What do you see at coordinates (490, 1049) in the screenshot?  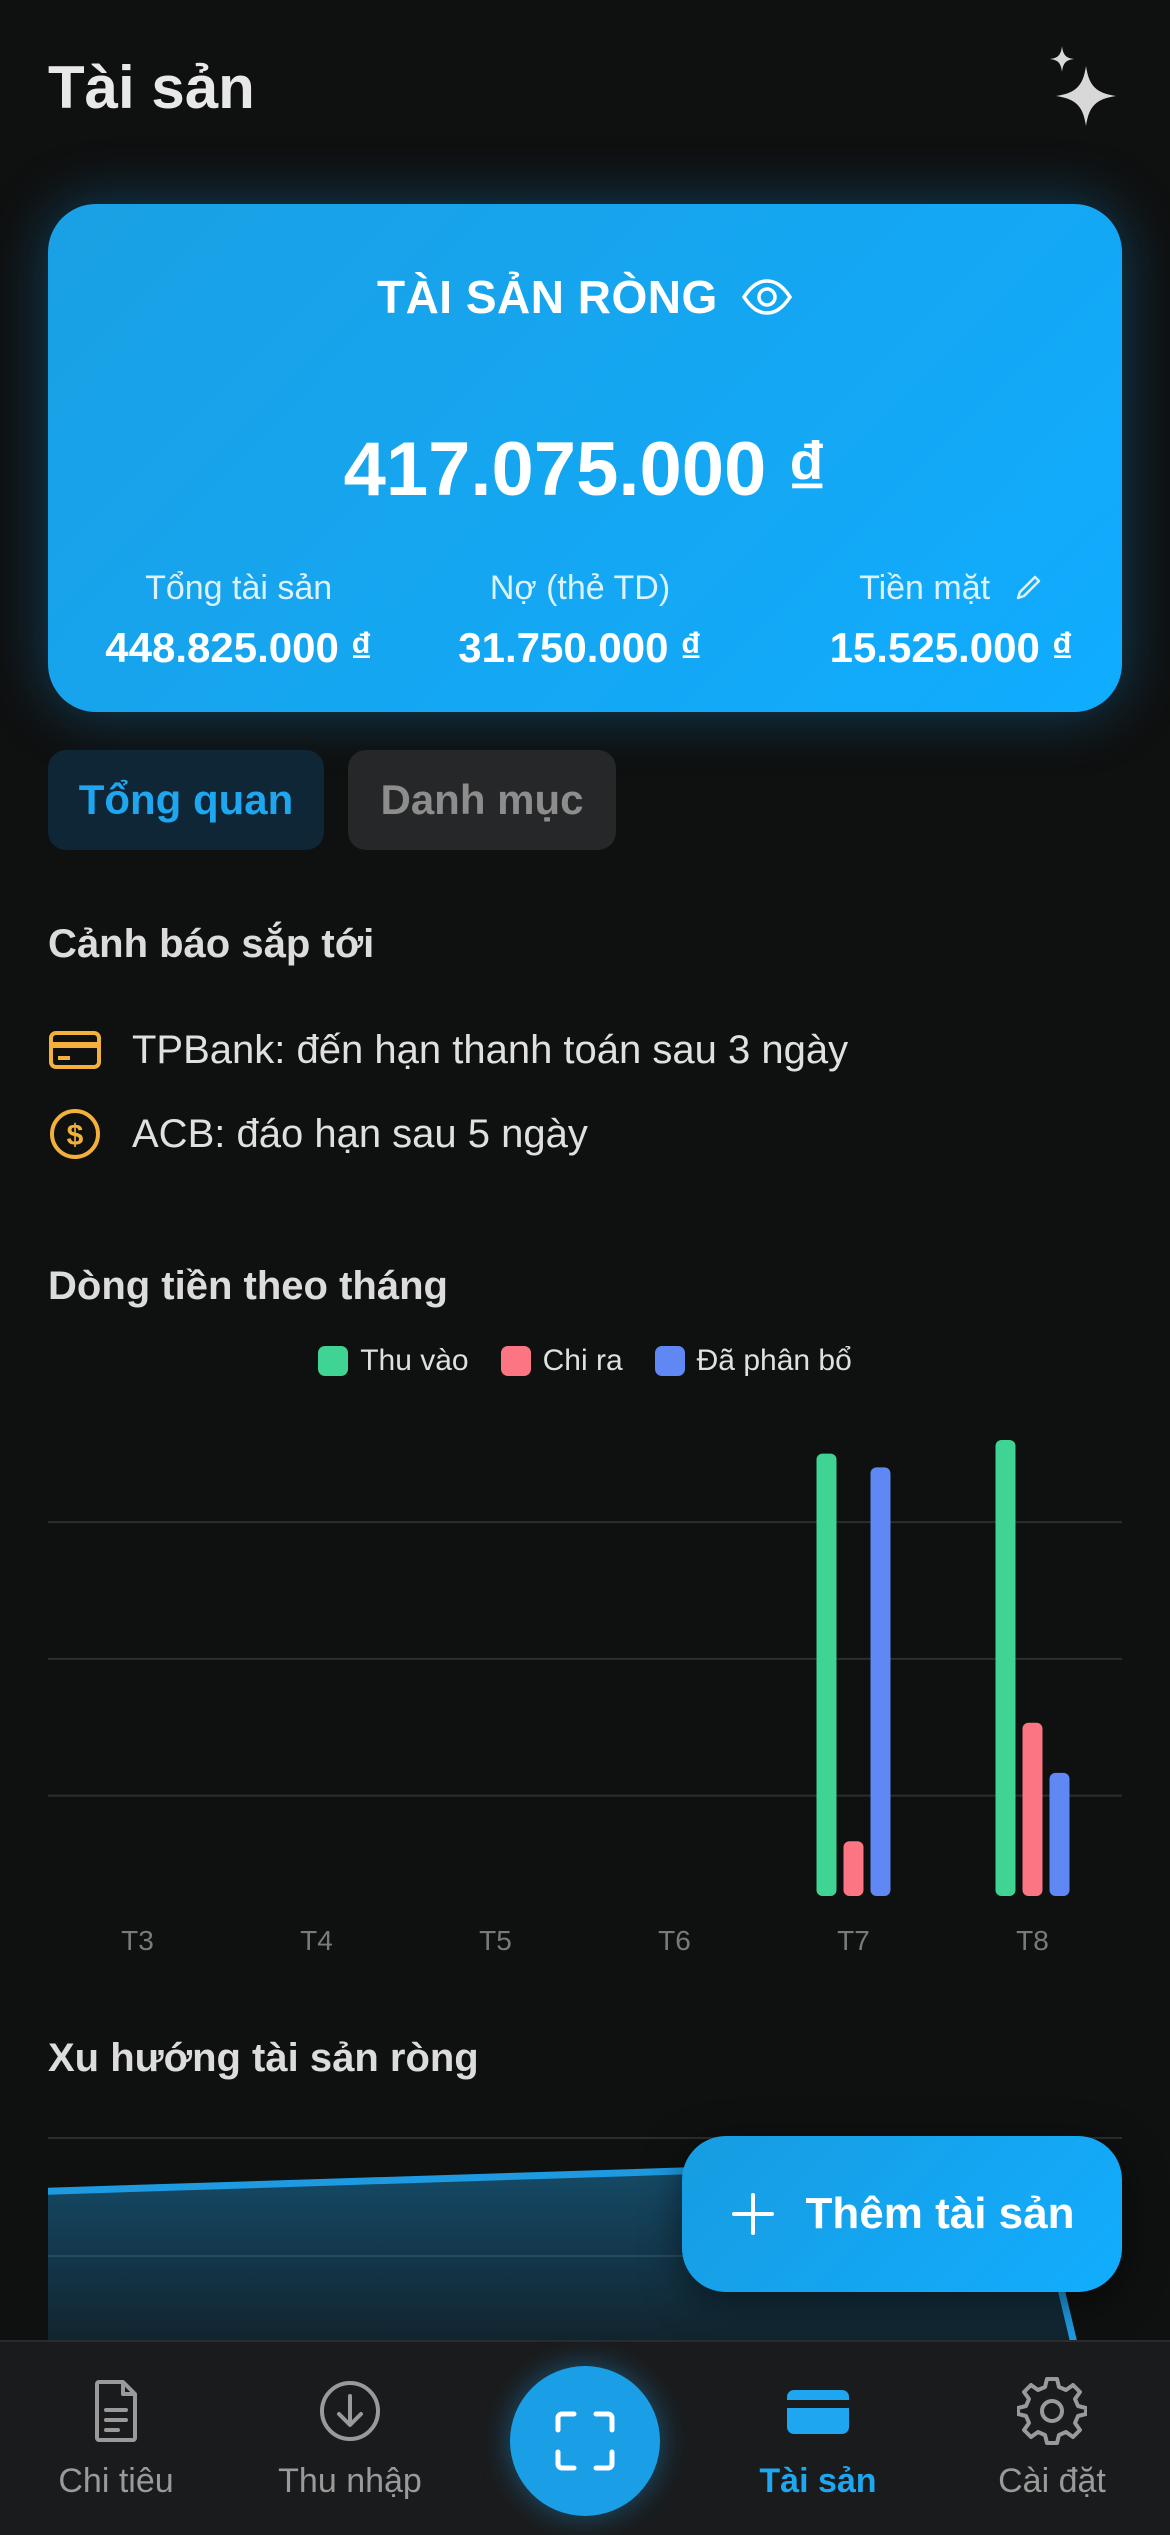 I see `alert-text: TPBank: đến hạn thanh toán sau 3 ngày` at bounding box center [490, 1049].